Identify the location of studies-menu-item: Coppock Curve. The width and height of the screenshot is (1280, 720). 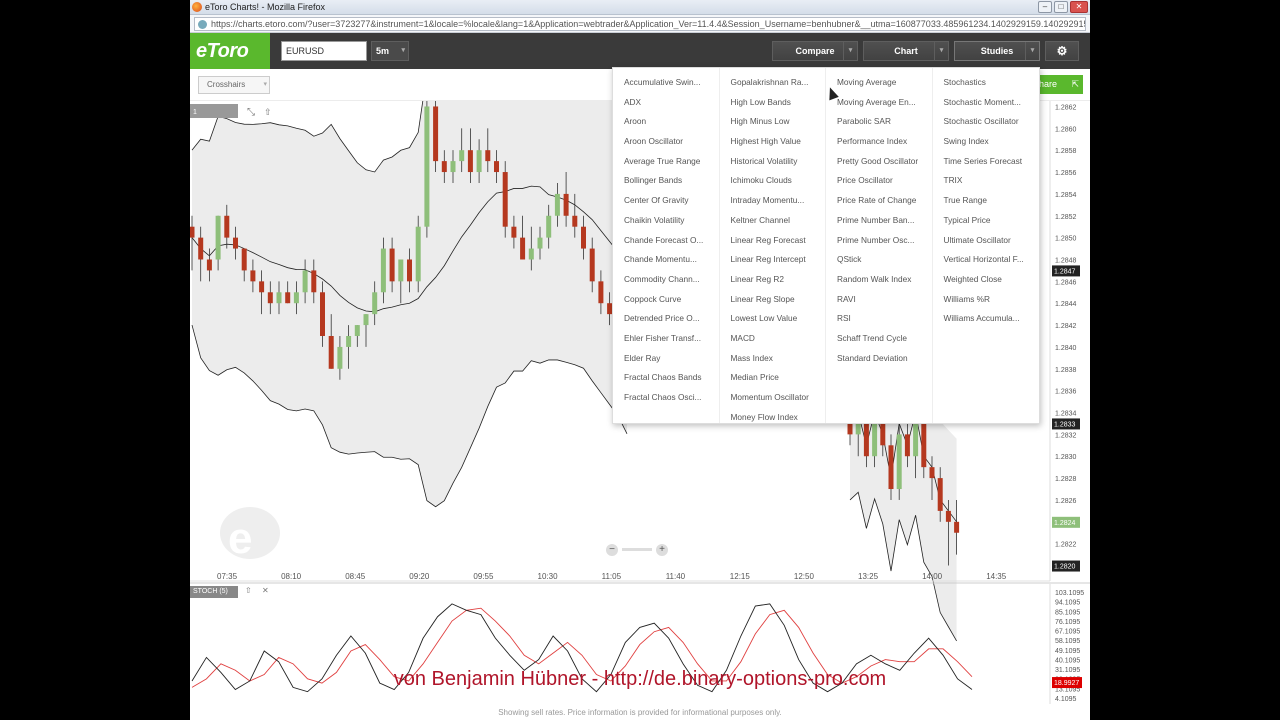
(666, 299).